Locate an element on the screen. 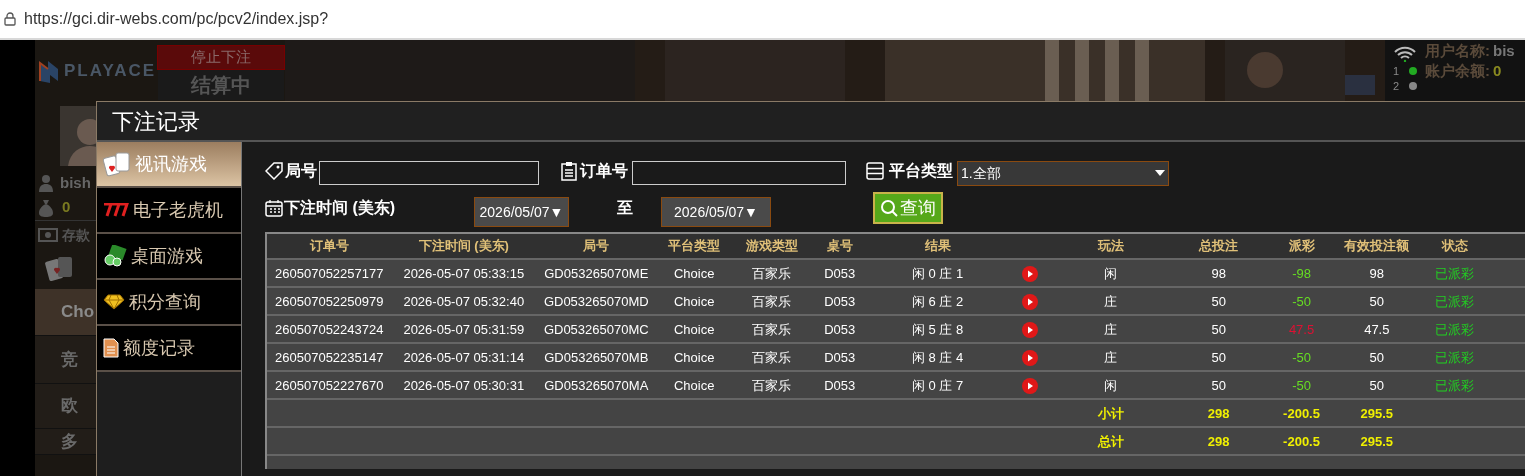  avatar-icon is located at coordinates (78, 136).